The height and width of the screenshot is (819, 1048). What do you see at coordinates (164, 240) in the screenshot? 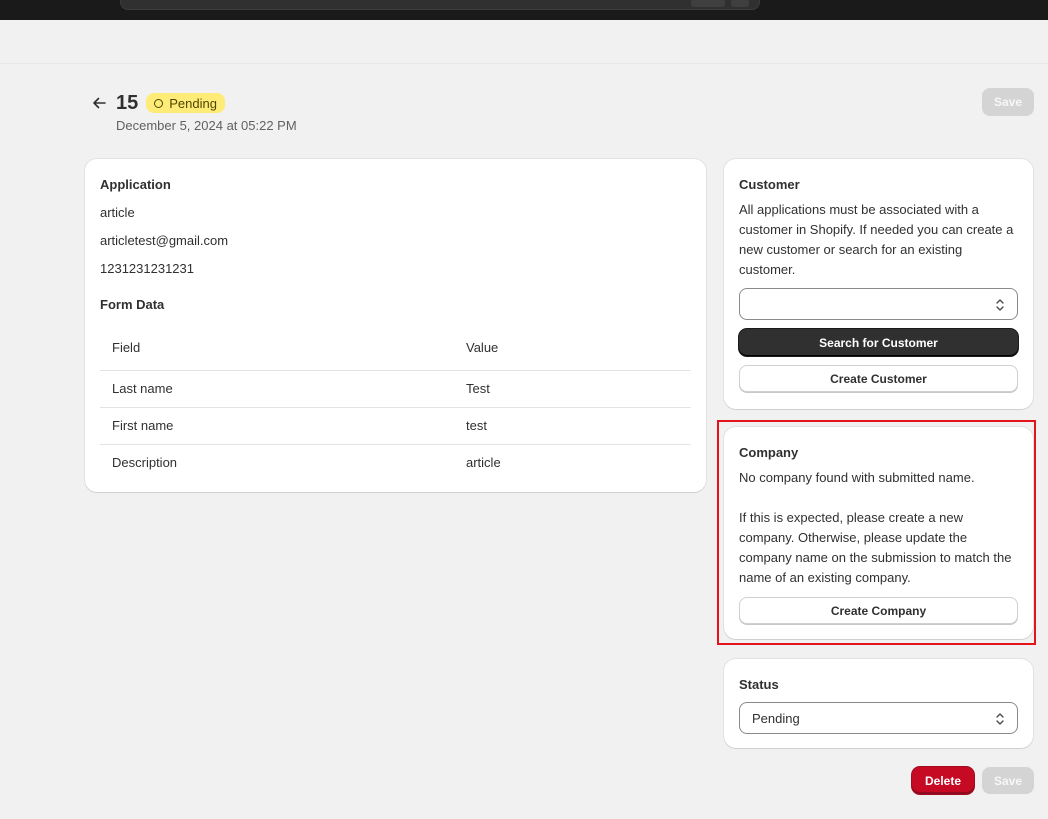
I see `application-email: articletest@gmail.com` at bounding box center [164, 240].